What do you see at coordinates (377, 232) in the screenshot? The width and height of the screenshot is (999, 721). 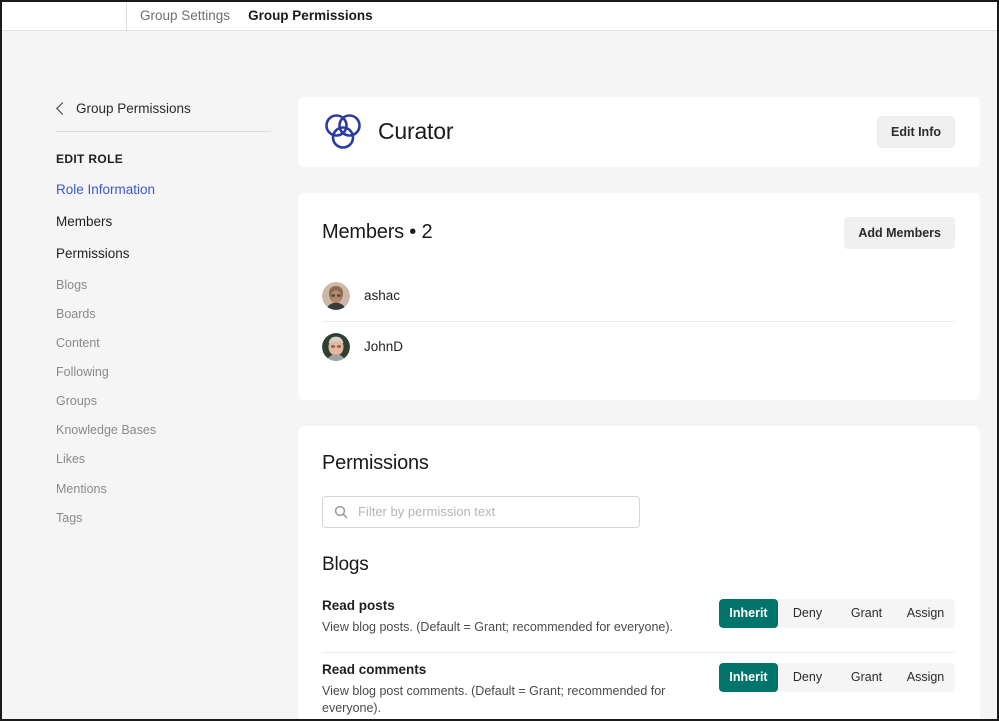 I see `members-title: Members • 2` at bounding box center [377, 232].